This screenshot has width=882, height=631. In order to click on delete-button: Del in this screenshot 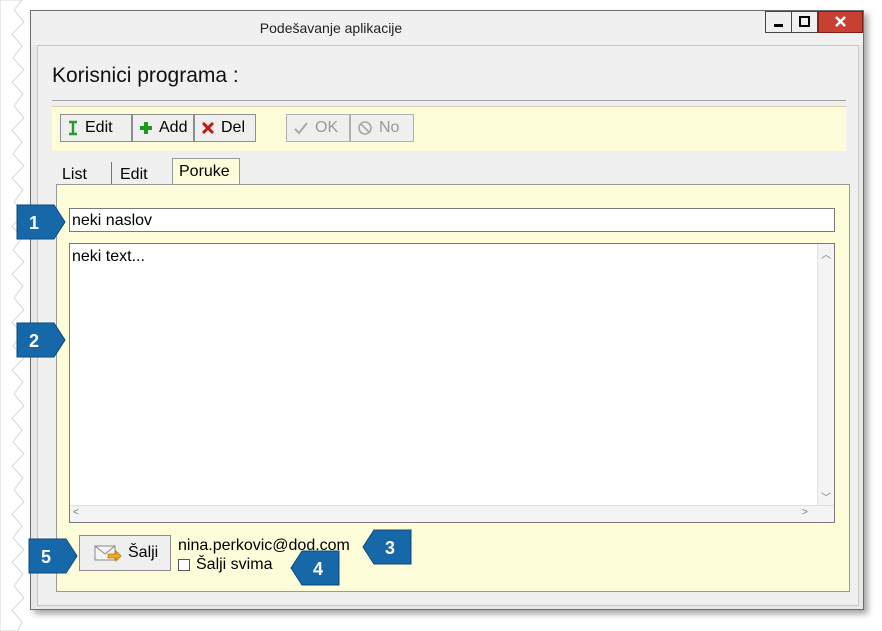, I will do `click(225, 128)`.